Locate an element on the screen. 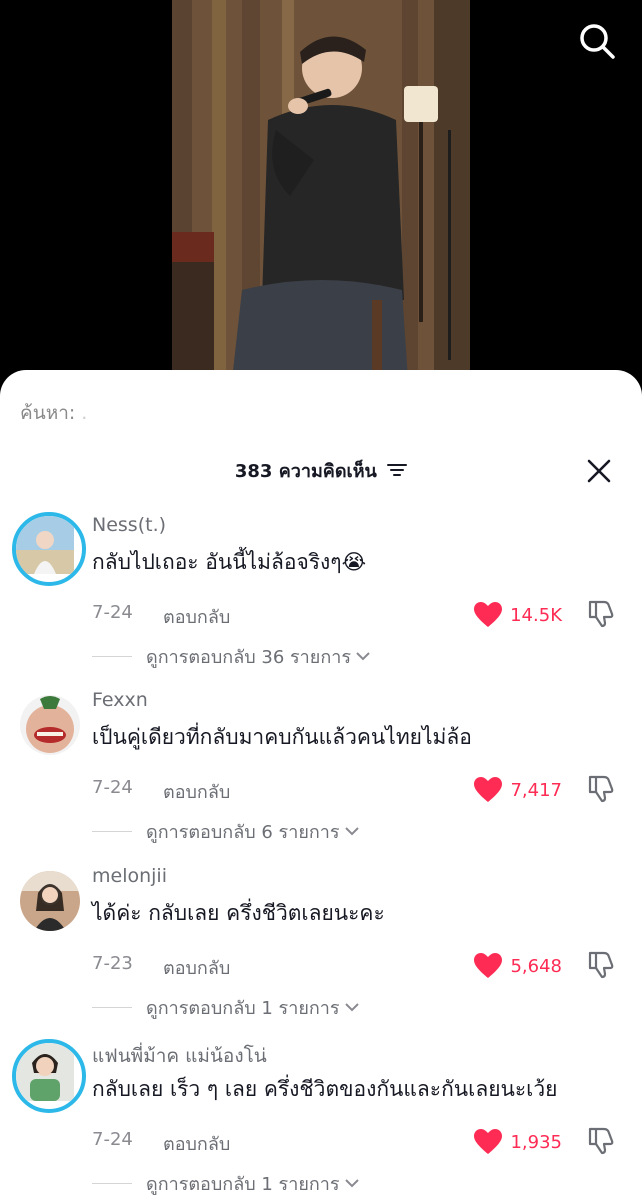  comment-count: 383 is located at coordinates (253, 471).